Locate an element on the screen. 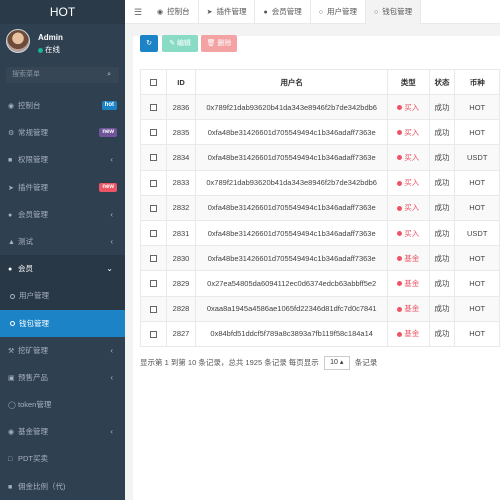  caret-up-icon: ▴ is located at coordinates (341, 362).